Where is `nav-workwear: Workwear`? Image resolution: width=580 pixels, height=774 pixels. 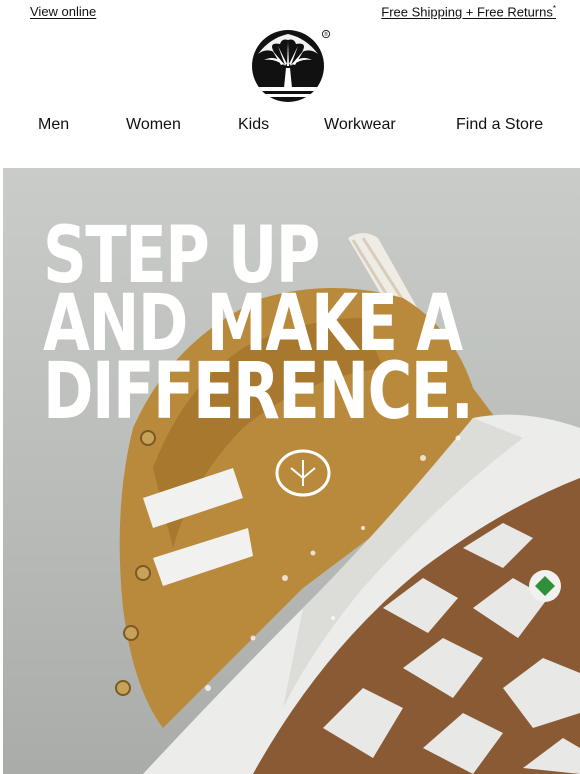 nav-workwear: Workwear is located at coordinates (360, 125).